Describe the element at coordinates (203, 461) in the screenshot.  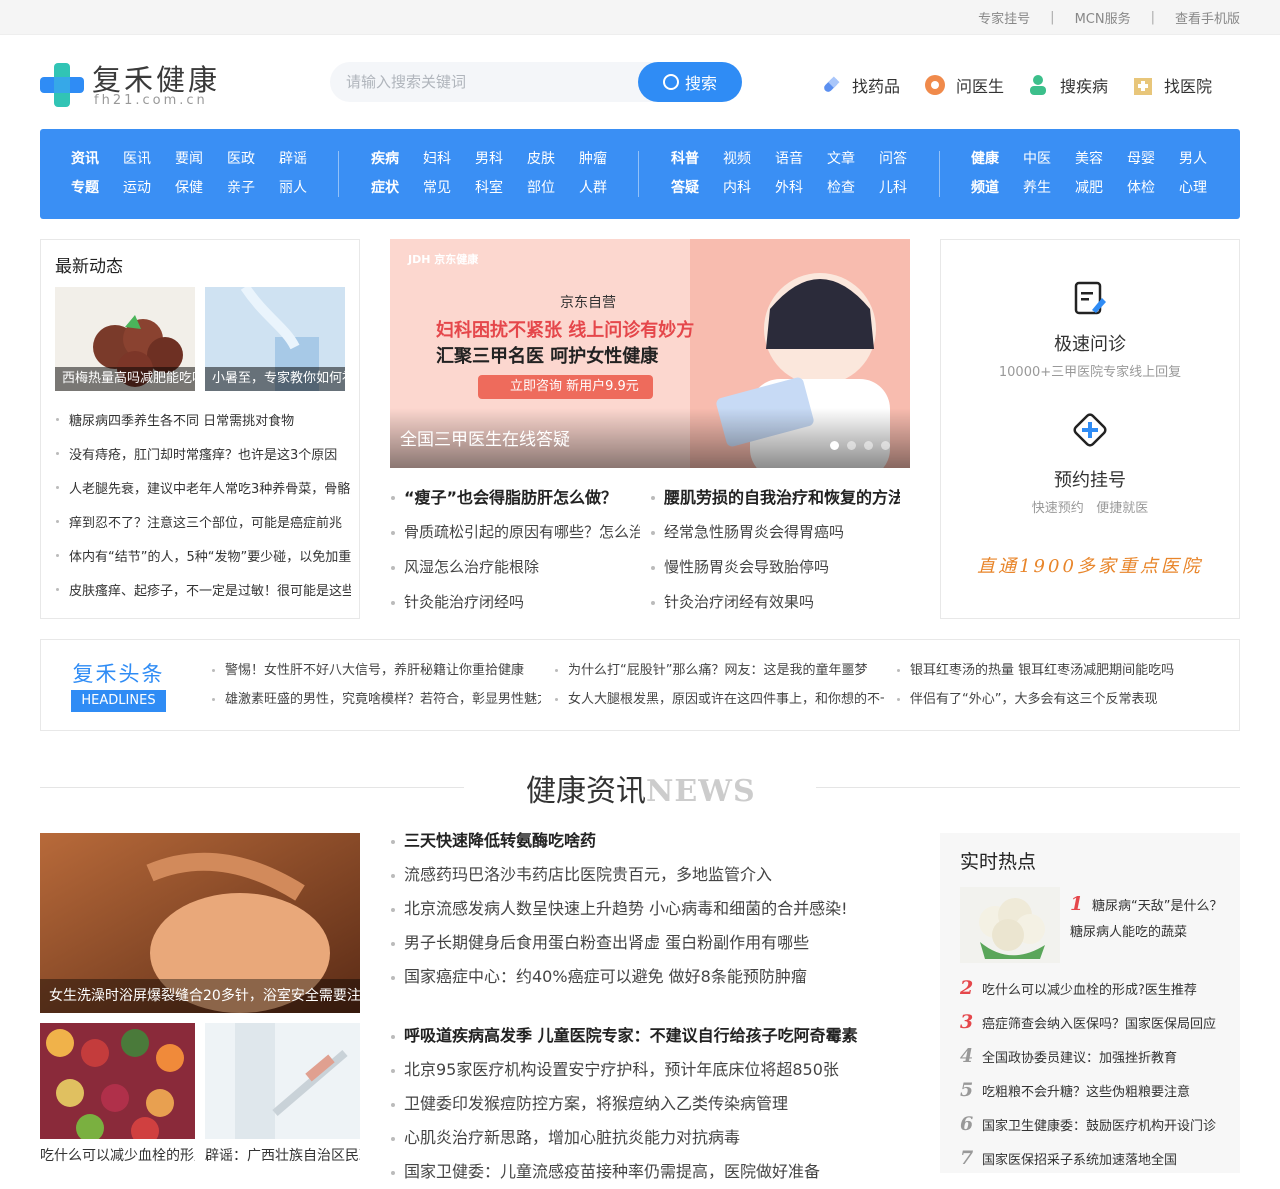
I see `list-item: 没有痔疮，肛门却时常瘙痒？也许是这3个原因` at that location.